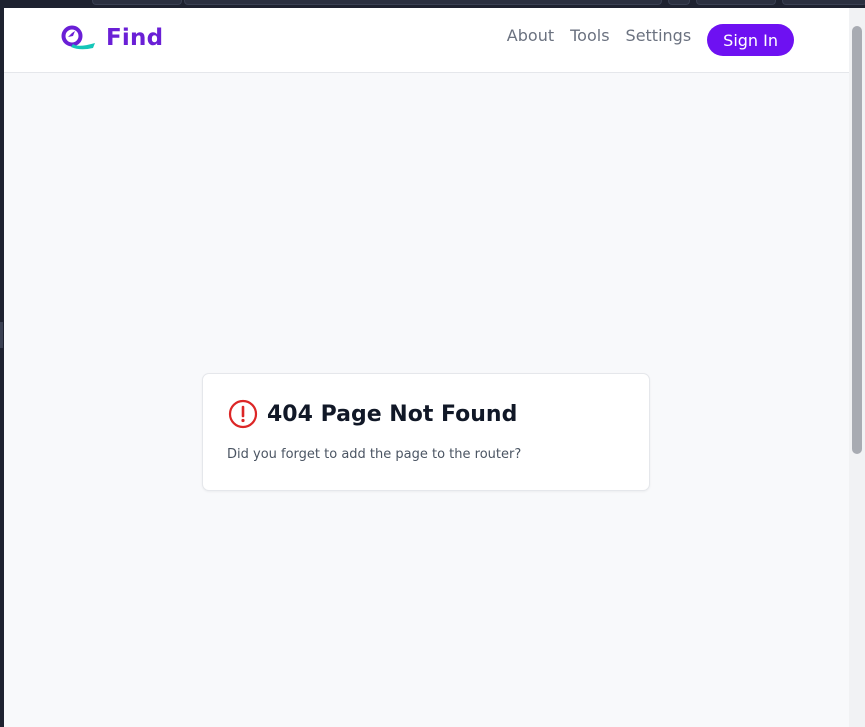 Image resolution: width=865 pixels, height=727 pixels. Describe the element at coordinates (857, 240) in the screenshot. I see `scrollbar-thumb` at that location.